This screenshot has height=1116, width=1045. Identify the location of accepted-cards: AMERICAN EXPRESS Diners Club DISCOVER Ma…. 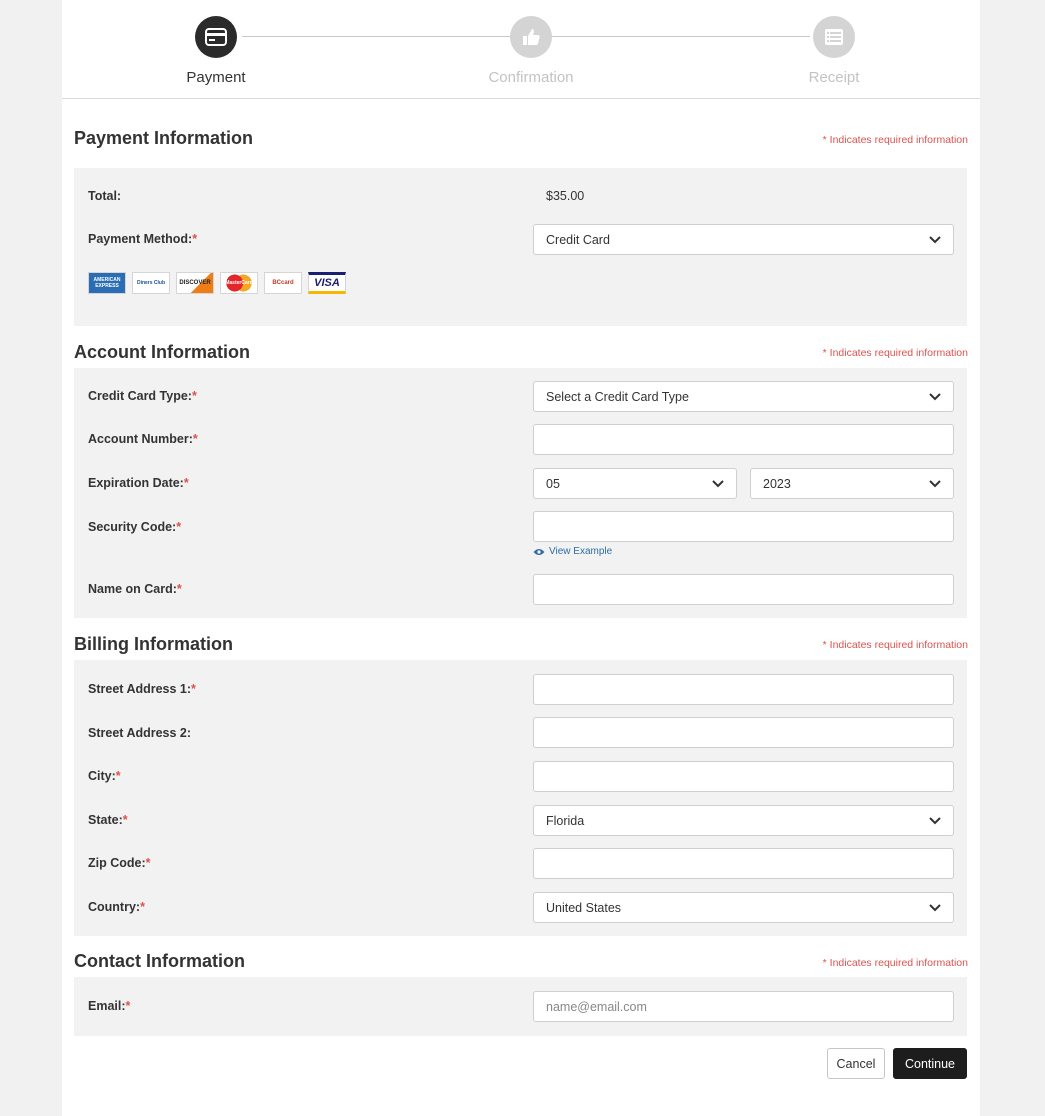
(217, 283).